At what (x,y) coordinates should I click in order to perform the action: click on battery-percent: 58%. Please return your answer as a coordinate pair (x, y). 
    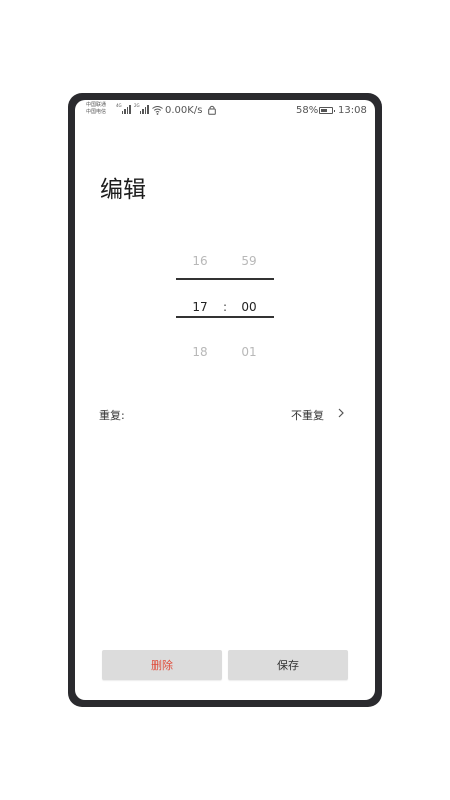
    Looking at the image, I should click on (307, 110).